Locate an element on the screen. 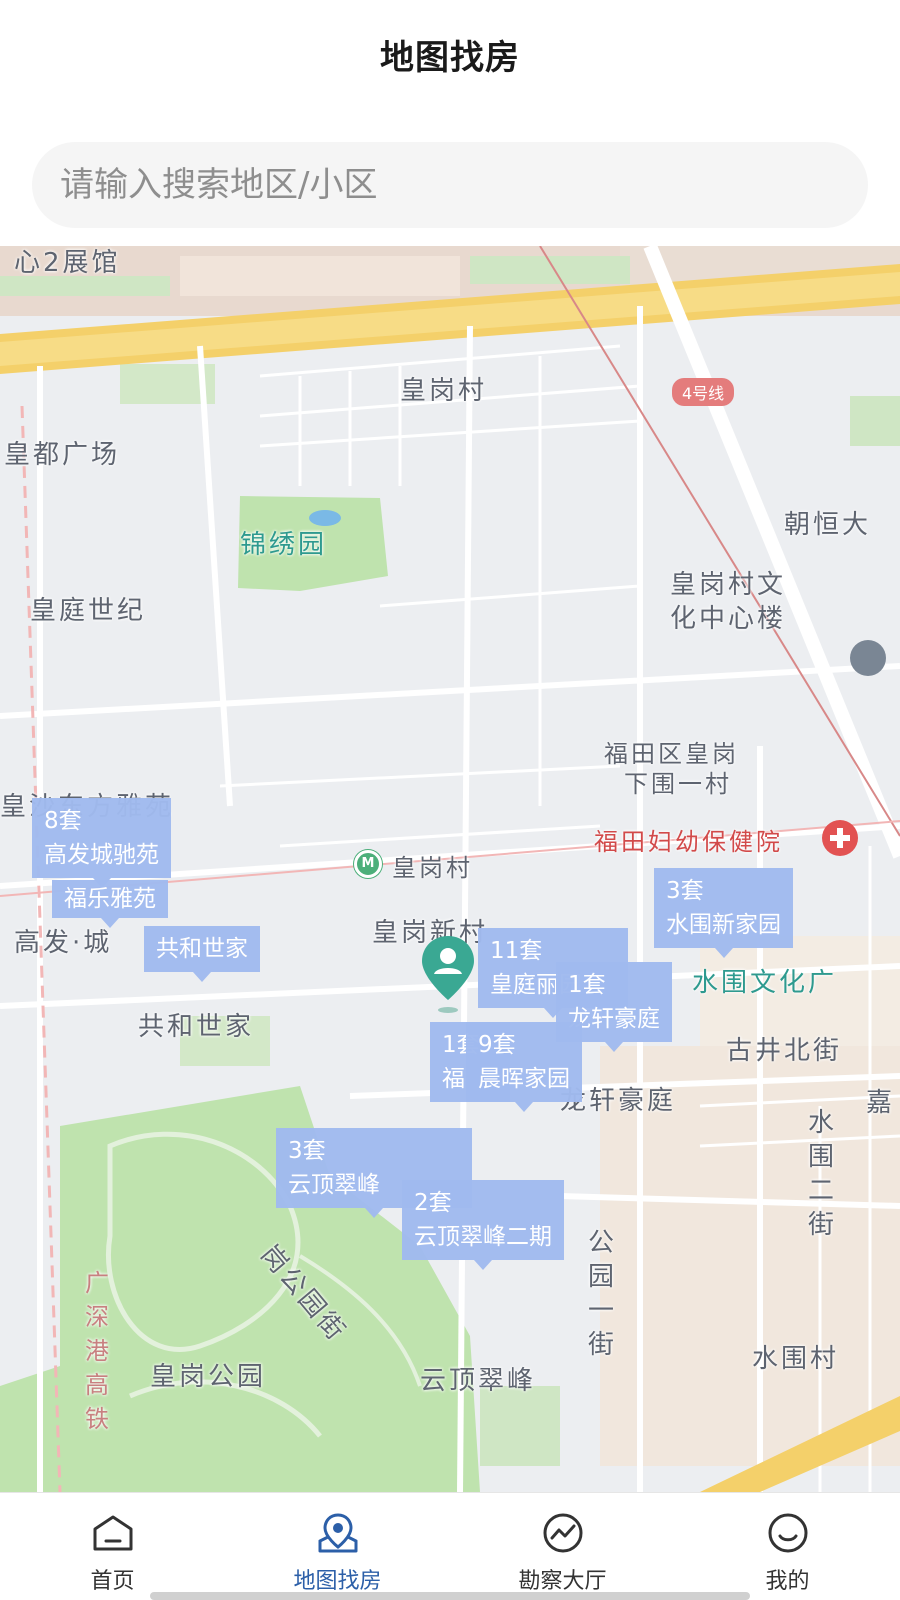  listing-marker: 9套 晨晖家园 is located at coordinates (524, 1067).